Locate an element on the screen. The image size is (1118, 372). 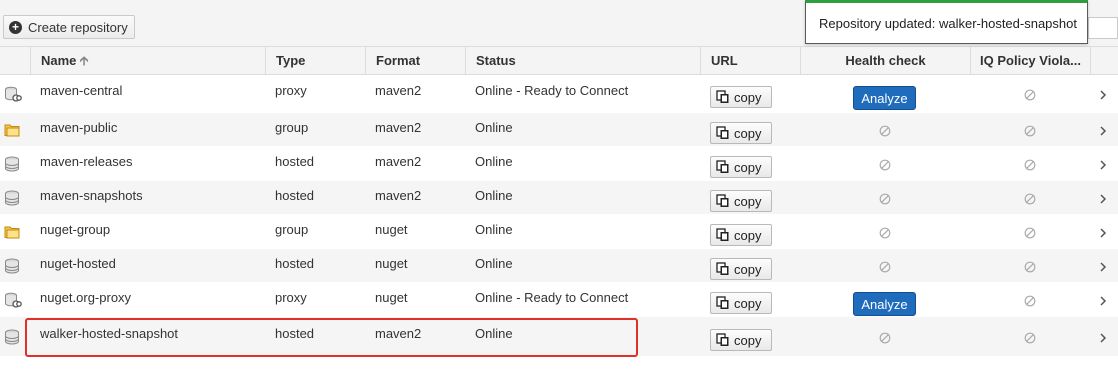
repo-name: maven-snapshots is located at coordinates (86, 195).